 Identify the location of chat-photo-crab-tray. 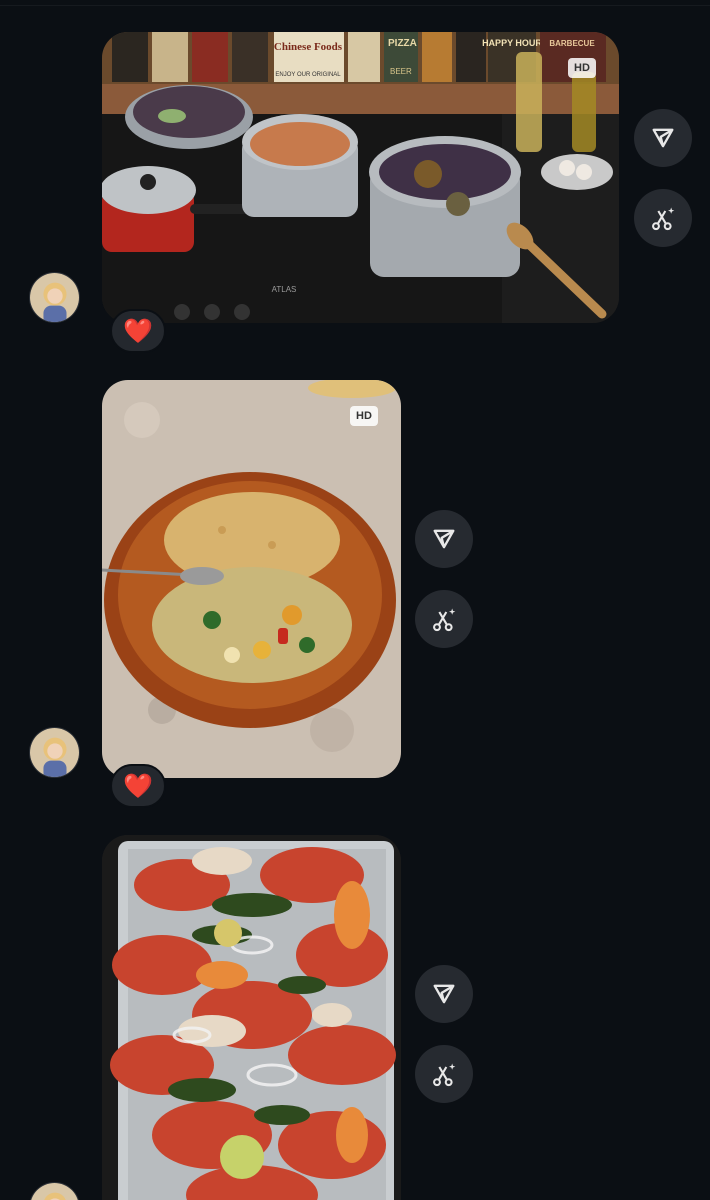
(251, 1017).